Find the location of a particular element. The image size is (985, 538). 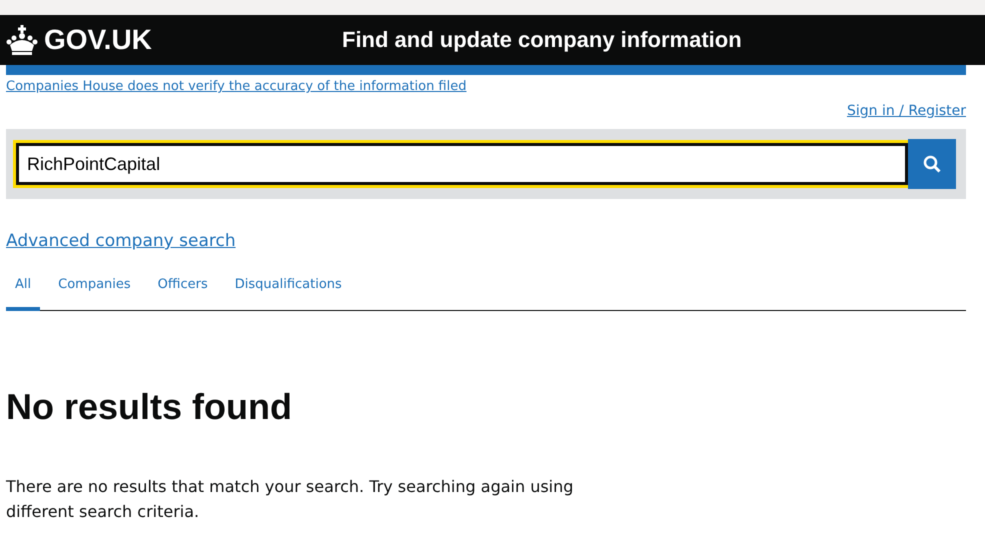

sign-in-link: Sign in / Register is located at coordinates (906, 111).